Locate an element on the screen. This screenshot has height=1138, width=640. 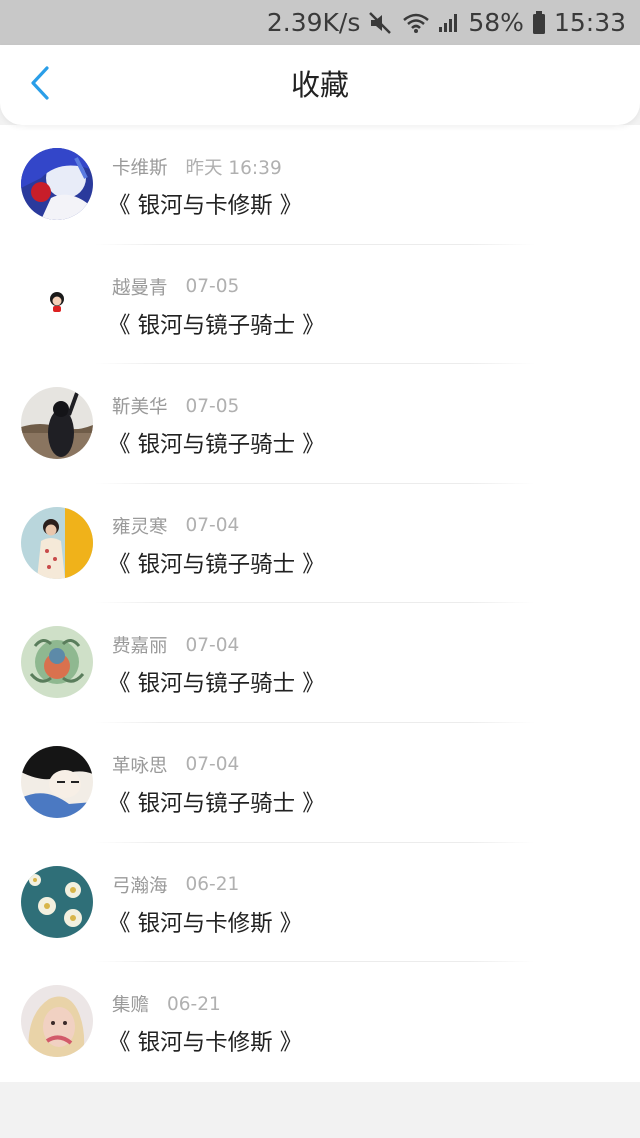
clock: 15:33 is located at coordinates (589, 22).